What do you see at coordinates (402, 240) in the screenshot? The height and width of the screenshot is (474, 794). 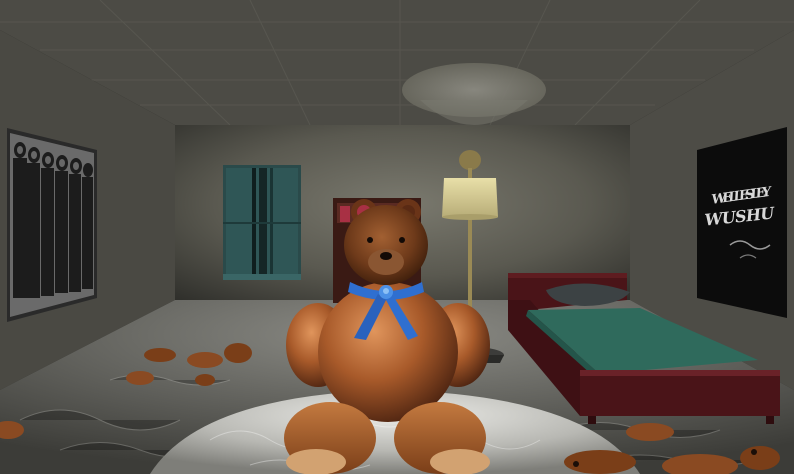 I see `bear-right-eye` at bounding box center [402, 240].